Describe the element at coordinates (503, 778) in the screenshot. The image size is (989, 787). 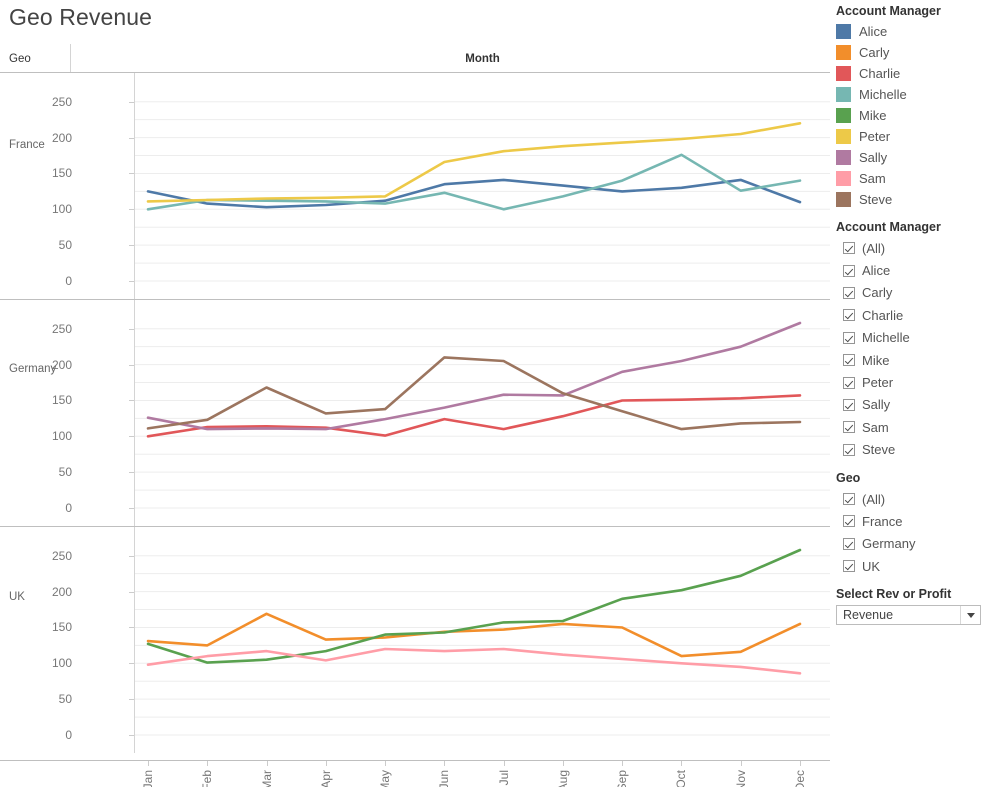
I see `x-tick-label: Jul` at that location.